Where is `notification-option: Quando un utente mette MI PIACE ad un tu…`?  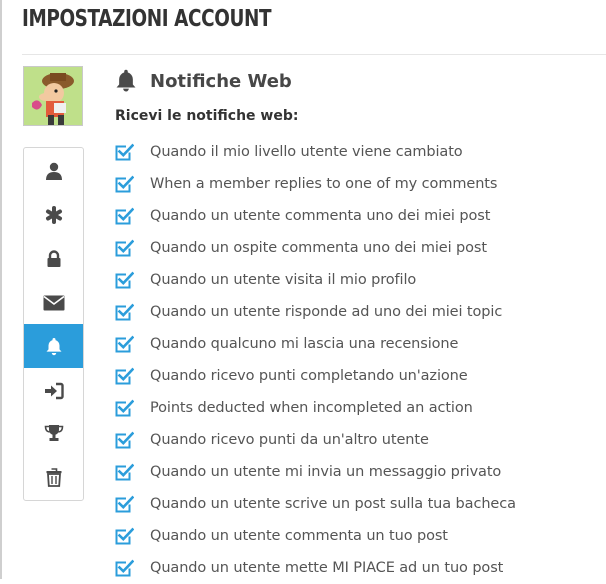
notification-option: Quando un utente mette MI PIACE ad un tu… is located at coordinates (315, 568).